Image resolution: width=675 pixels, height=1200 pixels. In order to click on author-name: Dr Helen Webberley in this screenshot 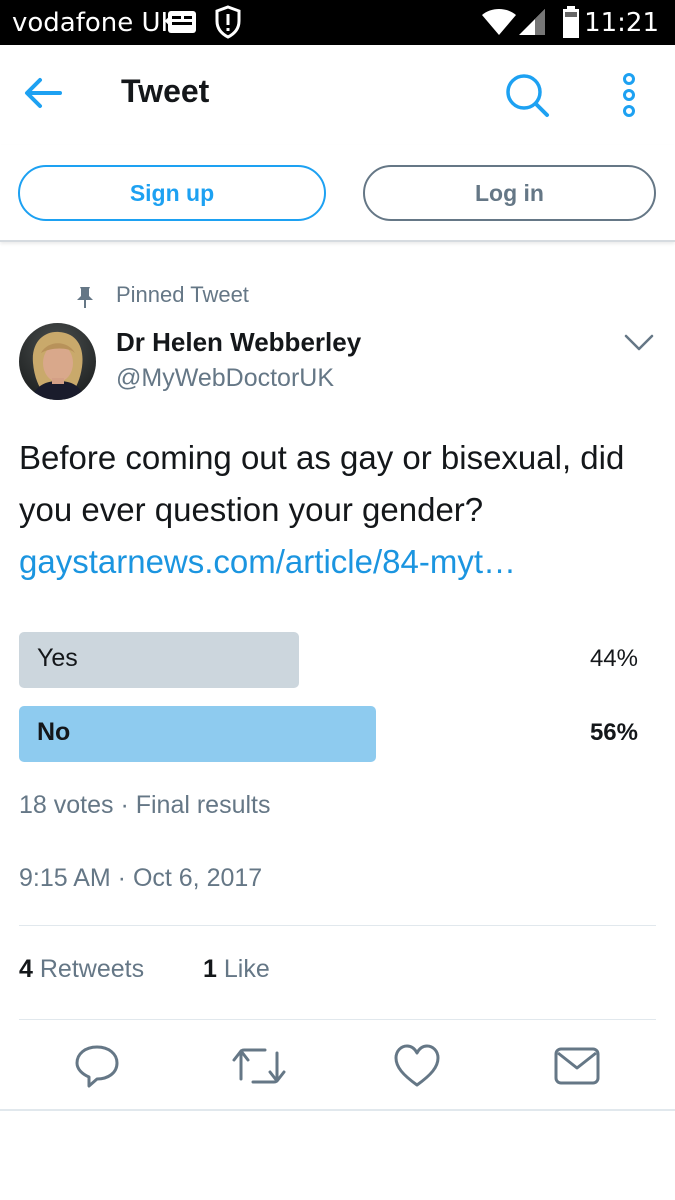, I will do `click(238, 342)`.